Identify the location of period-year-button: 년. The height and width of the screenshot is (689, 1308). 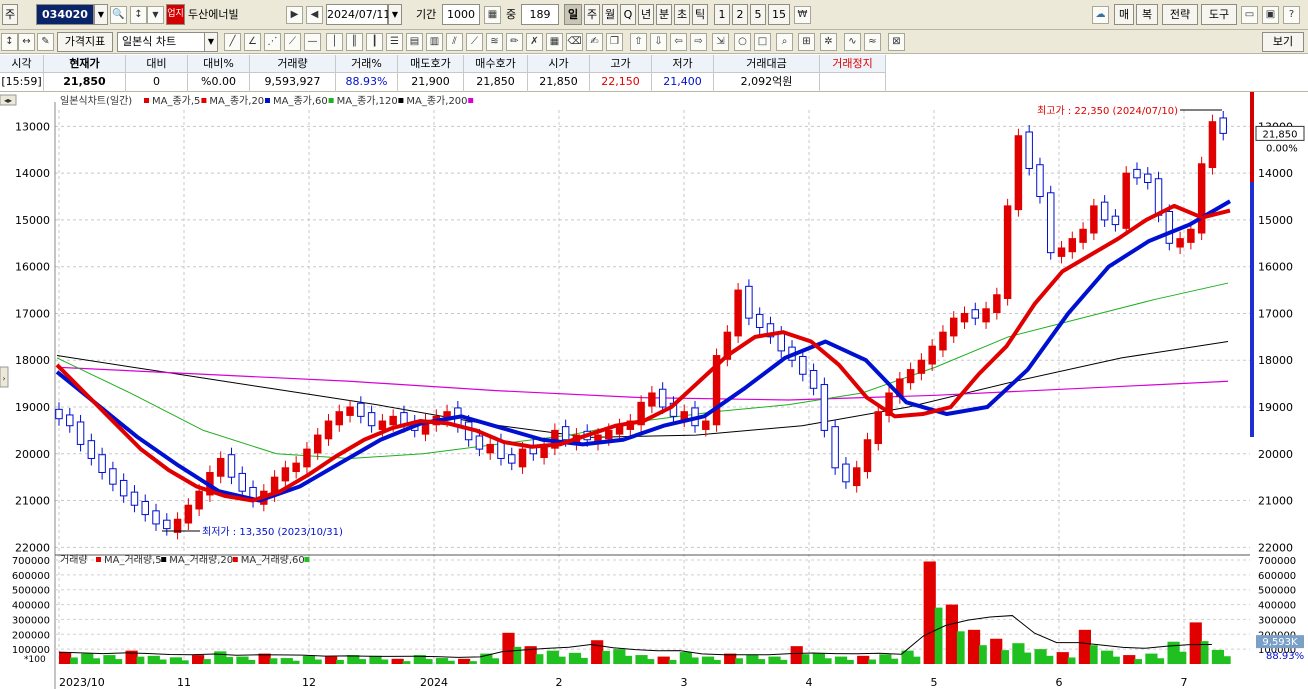
(646, 14).